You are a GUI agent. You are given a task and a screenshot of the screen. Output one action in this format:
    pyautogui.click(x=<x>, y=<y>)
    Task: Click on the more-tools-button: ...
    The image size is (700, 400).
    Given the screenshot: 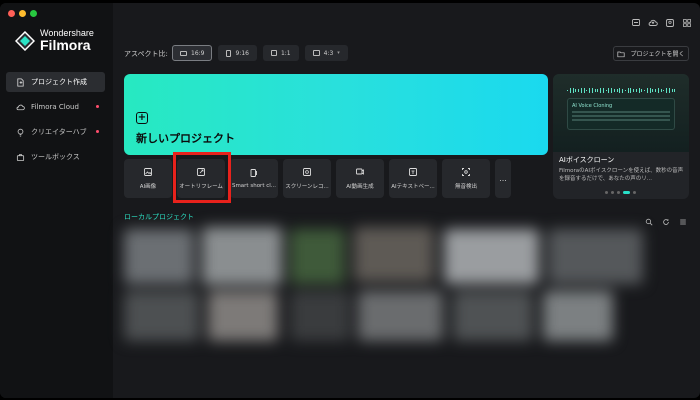 What is the action you would take?
    pyautogui.click(x=503, y=178)
    